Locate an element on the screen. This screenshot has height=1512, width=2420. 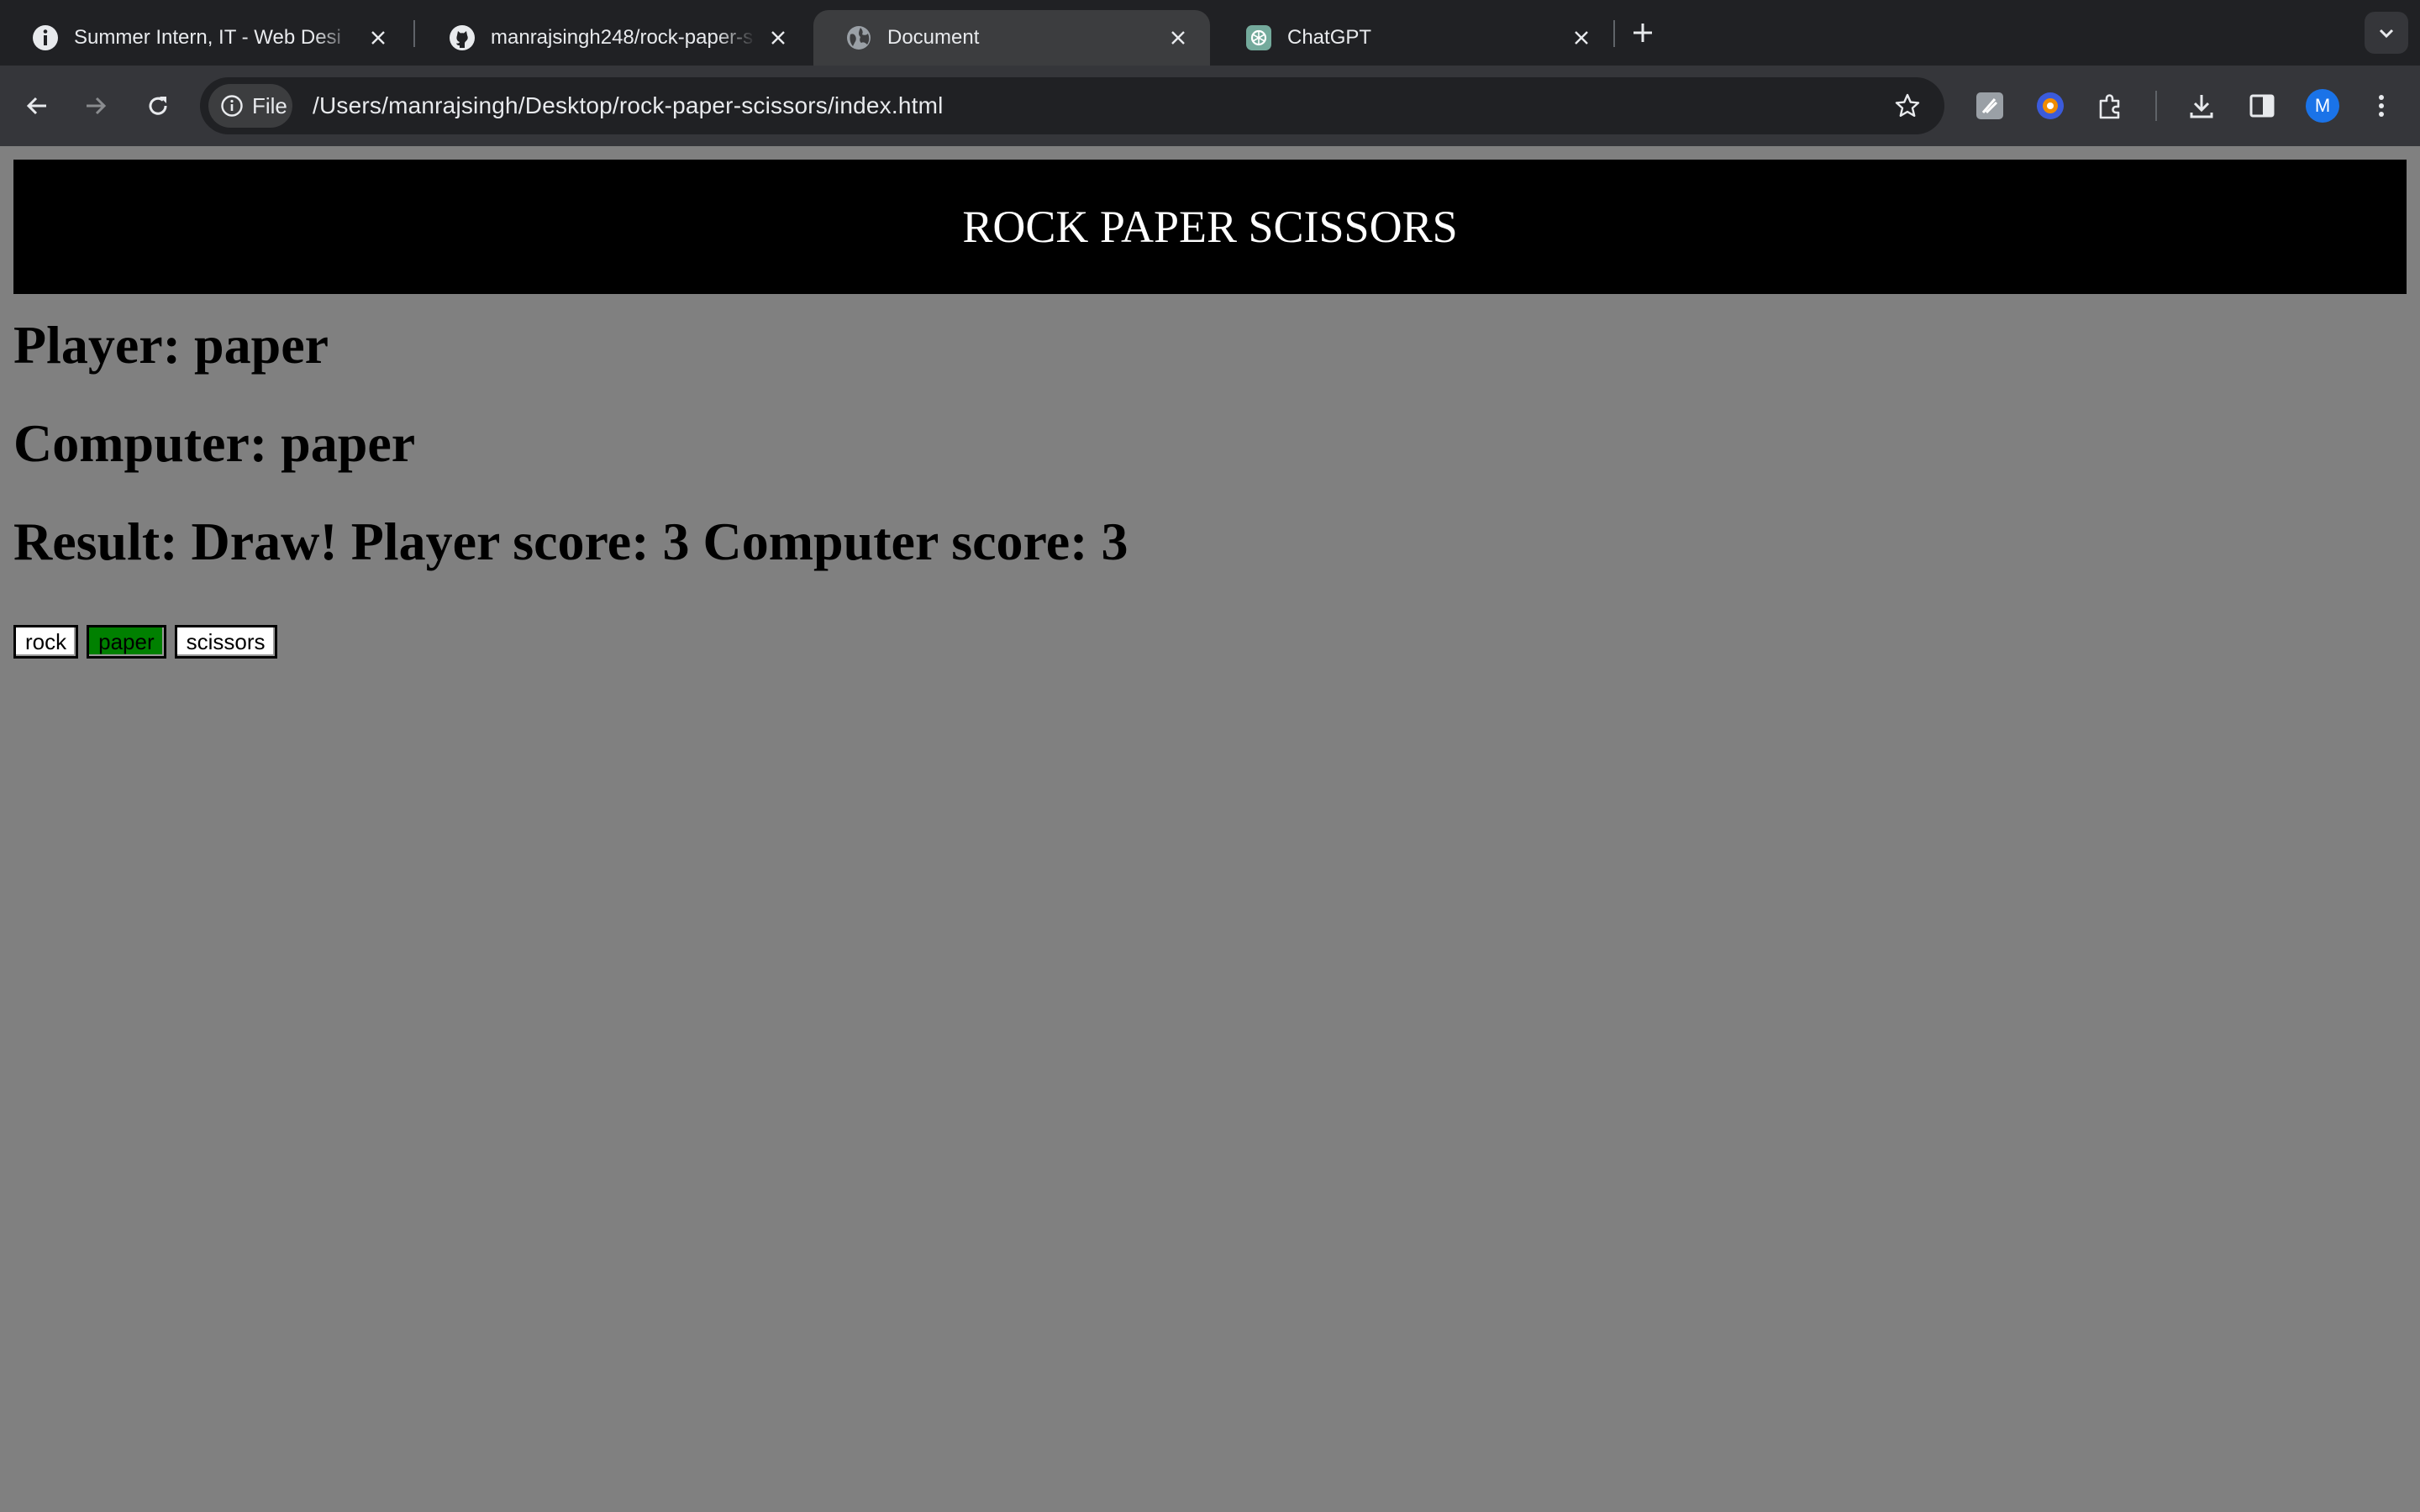
profile-avatar: M is located at coordinates (2323, 106).